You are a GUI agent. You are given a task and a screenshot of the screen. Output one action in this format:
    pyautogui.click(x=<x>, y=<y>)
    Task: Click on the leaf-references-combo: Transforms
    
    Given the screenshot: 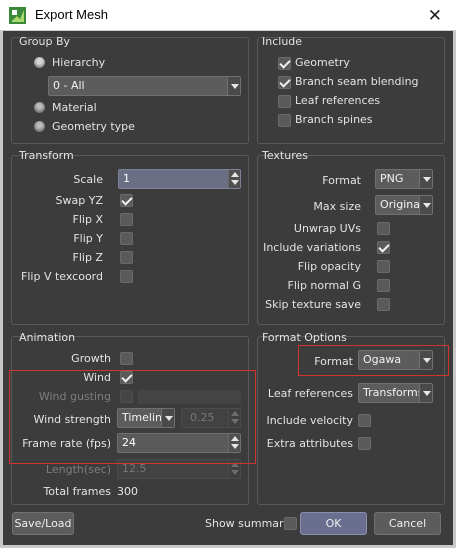 What is the action you would take?
    pyautogui.click(x=395, y=393)
    